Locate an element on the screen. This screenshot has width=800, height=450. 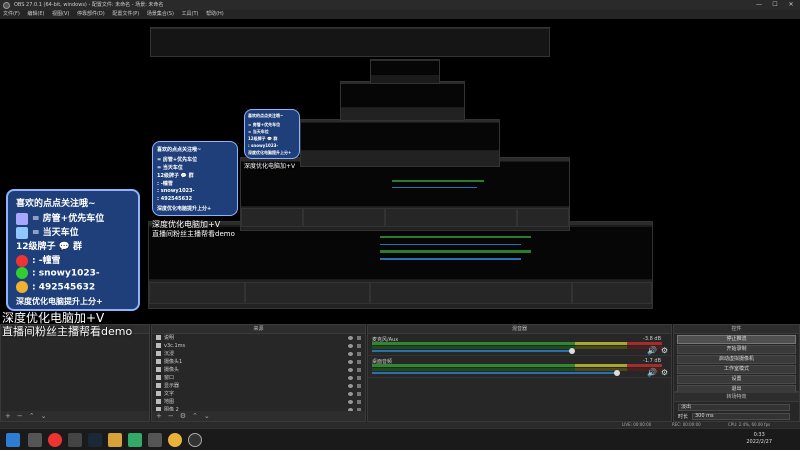
move-source-down-button: ⌄ is located at coordinates (207, 416).